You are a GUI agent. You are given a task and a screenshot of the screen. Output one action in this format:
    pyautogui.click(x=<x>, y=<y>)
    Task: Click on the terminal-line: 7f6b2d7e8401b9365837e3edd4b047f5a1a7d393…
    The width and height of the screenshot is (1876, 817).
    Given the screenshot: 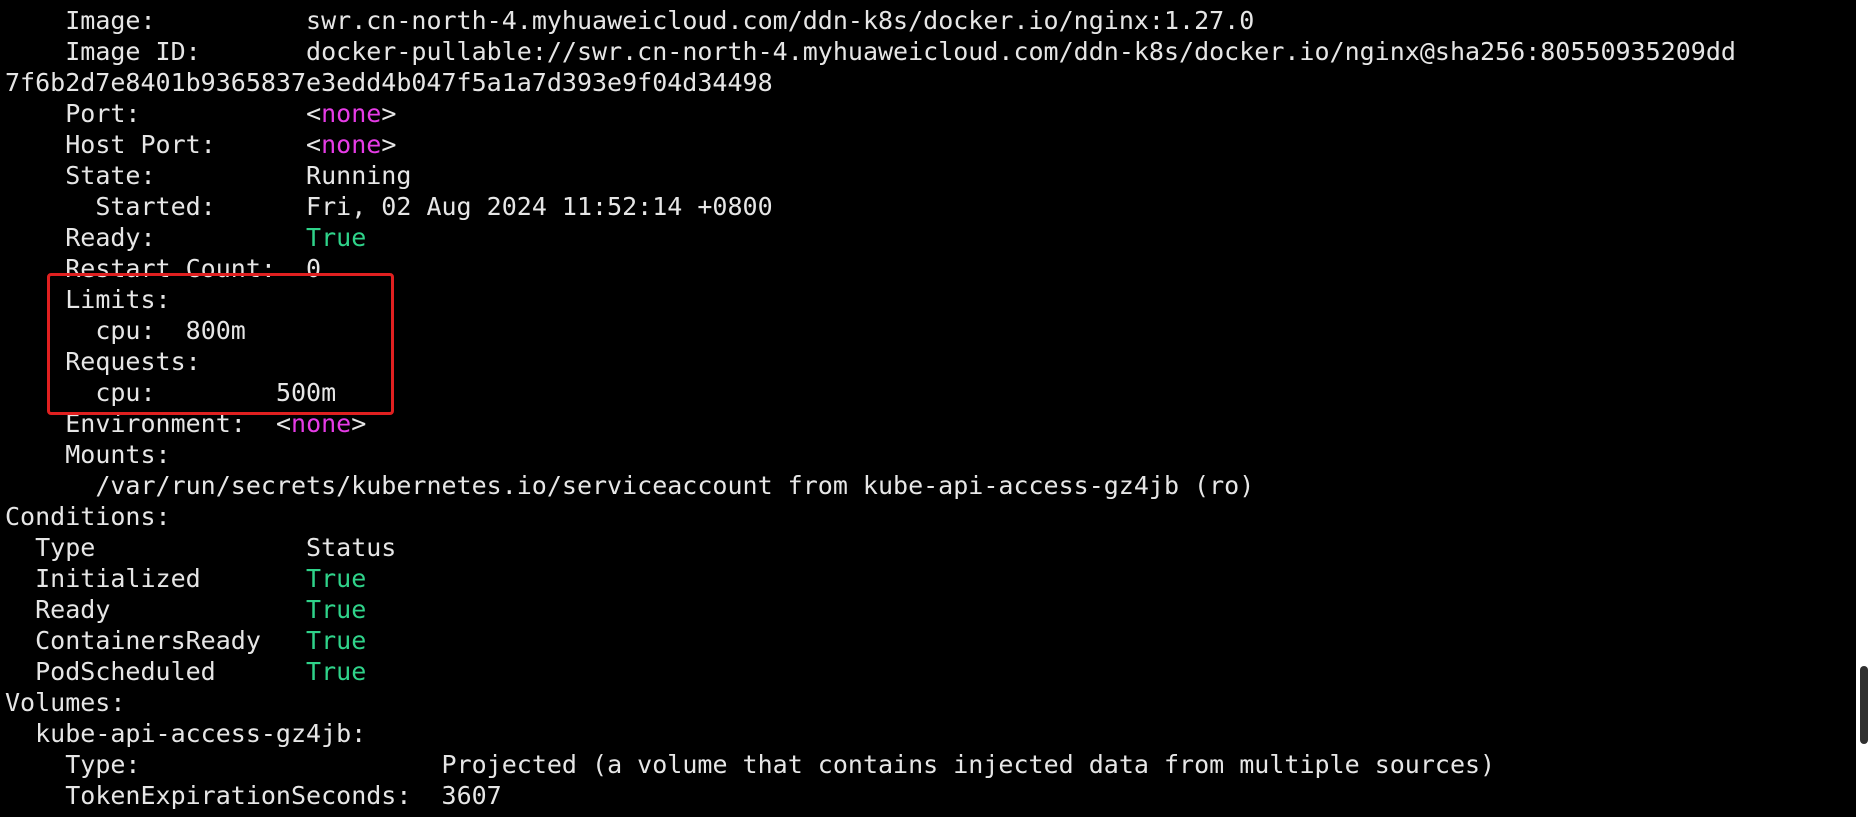 What is the action you would take?
    pyautogui.click(x=389, y=82)
    